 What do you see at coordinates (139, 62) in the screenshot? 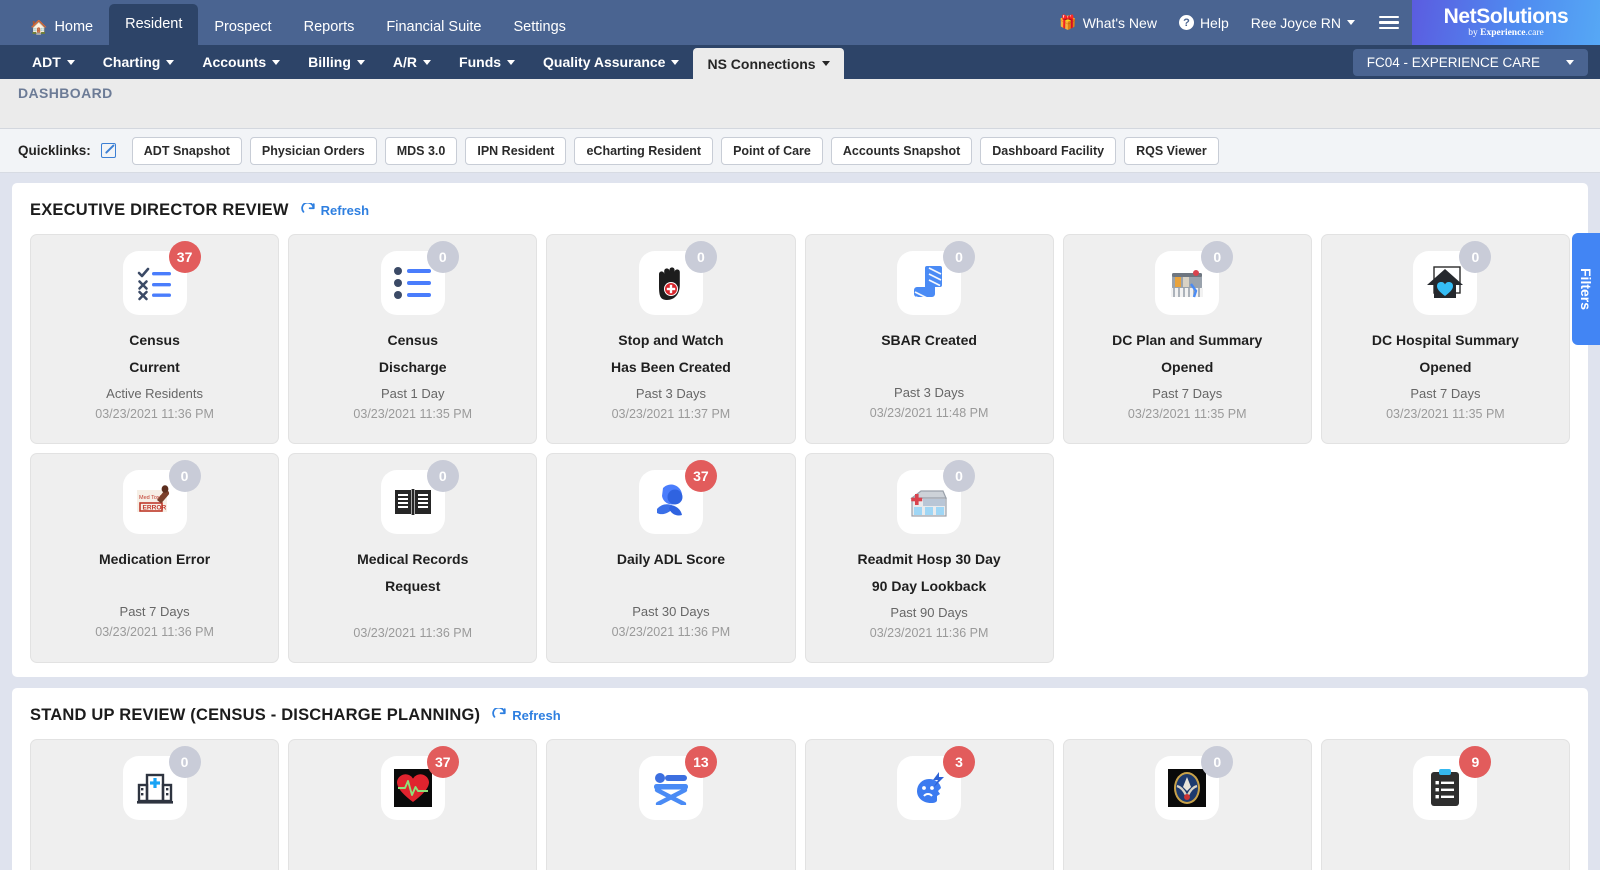
I see `module-item-charting: Charting` at bounding box center [139, 62].